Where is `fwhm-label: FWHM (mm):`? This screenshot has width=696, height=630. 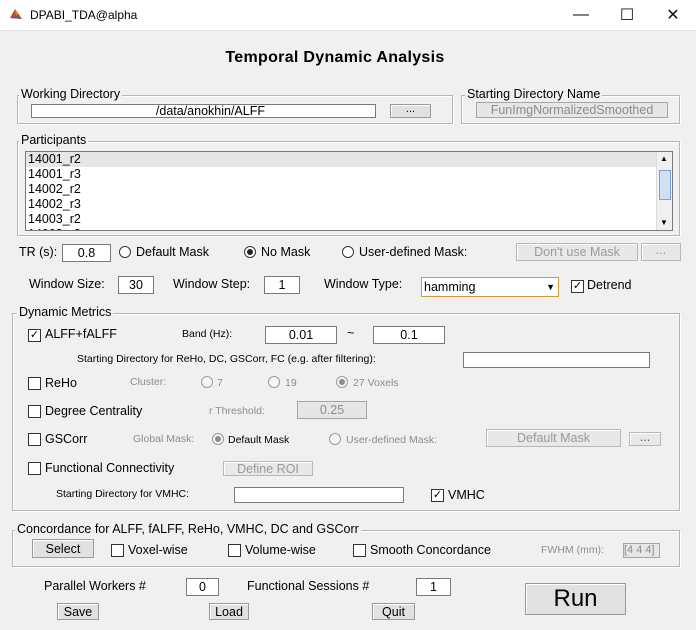
fwhm-label: FWHM (mm): is located at coordinates (572, 550).